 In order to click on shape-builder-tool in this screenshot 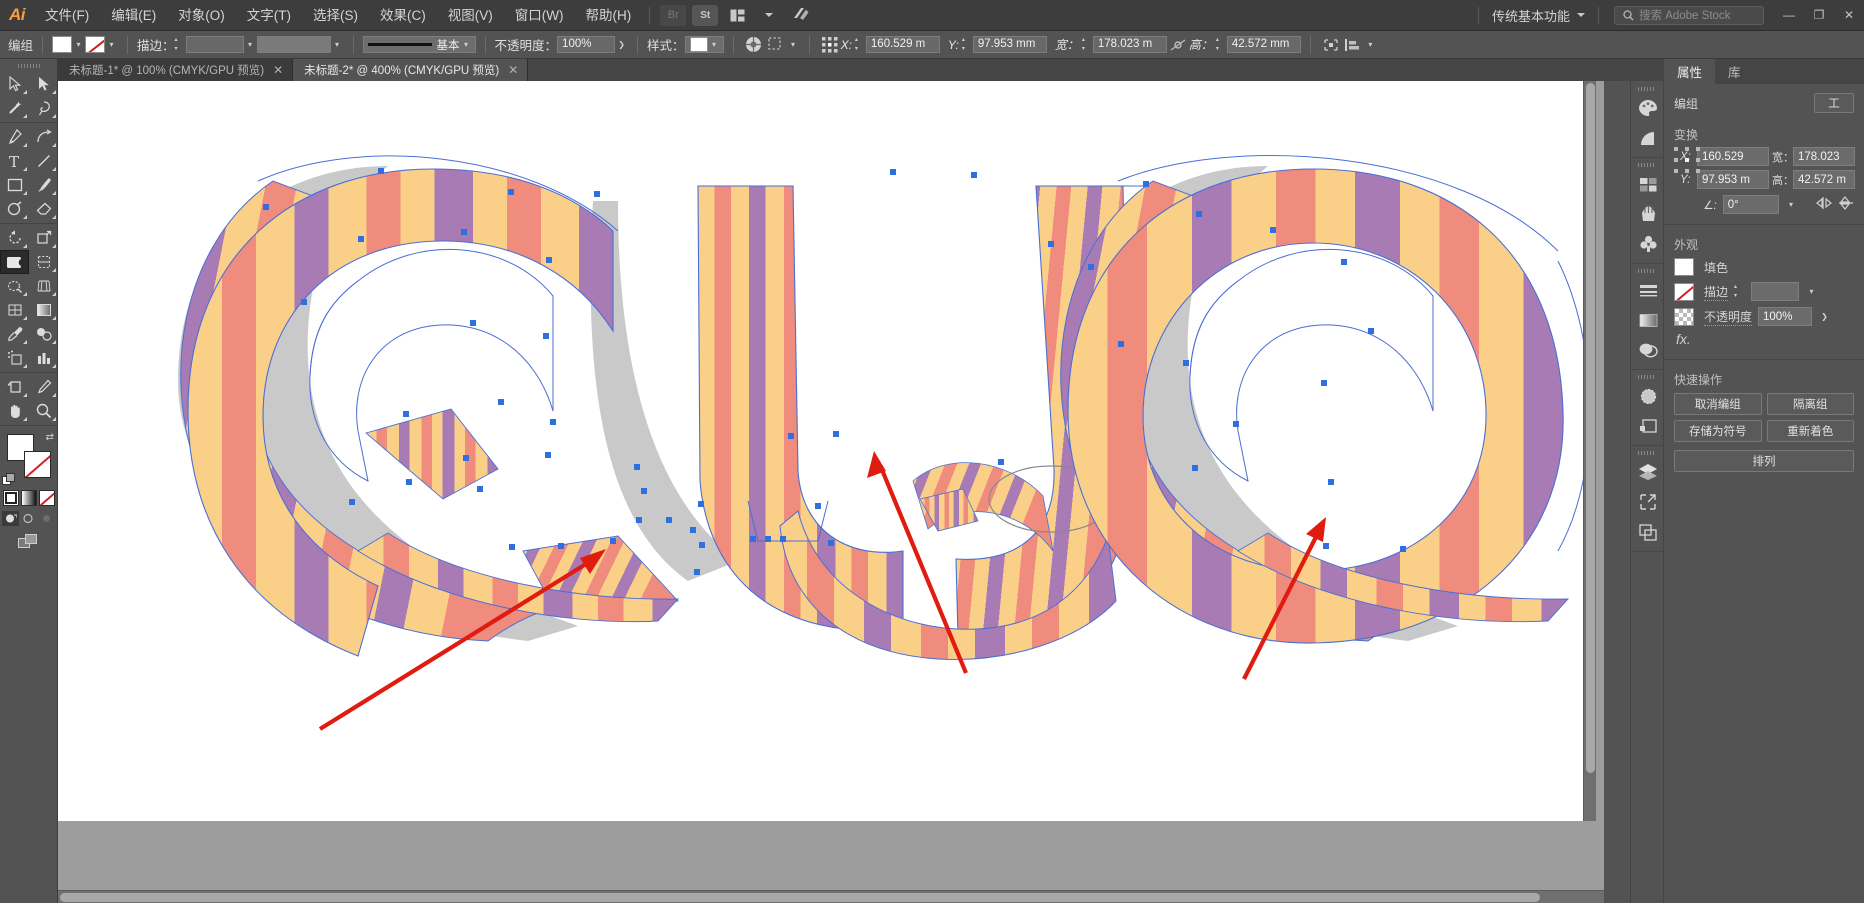, I will do `click(14, 262)`.